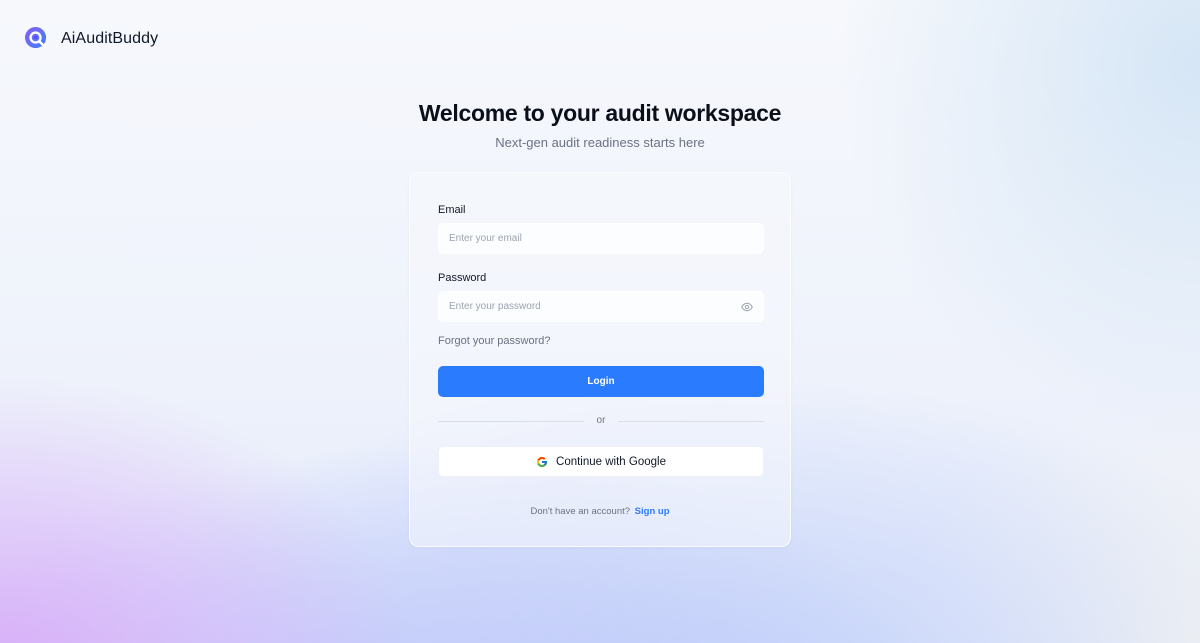  What do you see at coordinates (601, 381) in the screenshot?
I see `login-button: Login` at bounding box center [601, 381].